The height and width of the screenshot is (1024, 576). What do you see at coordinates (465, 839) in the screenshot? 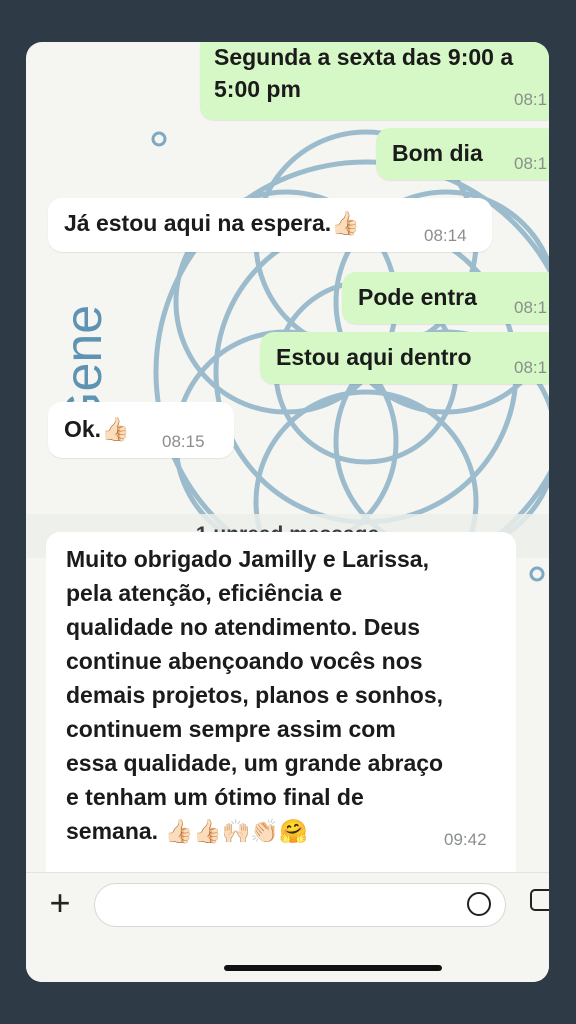
I see `message-time: 09:42` at bounding box center [465, 839].